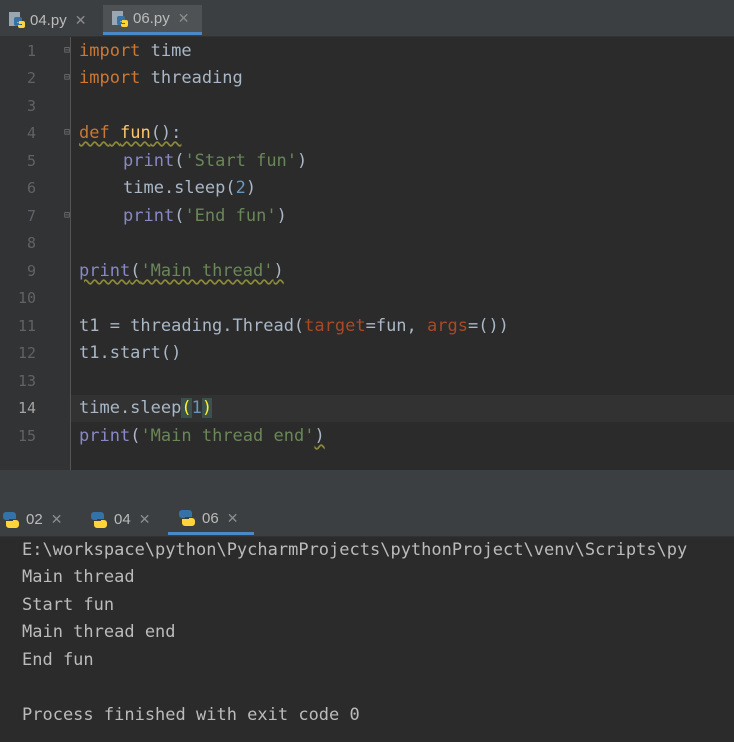 The width and height of the screenshot is (734, 742). Describe the element at coordinates (26, 436) in the screenshot. I see `line-number: 15` at that location.